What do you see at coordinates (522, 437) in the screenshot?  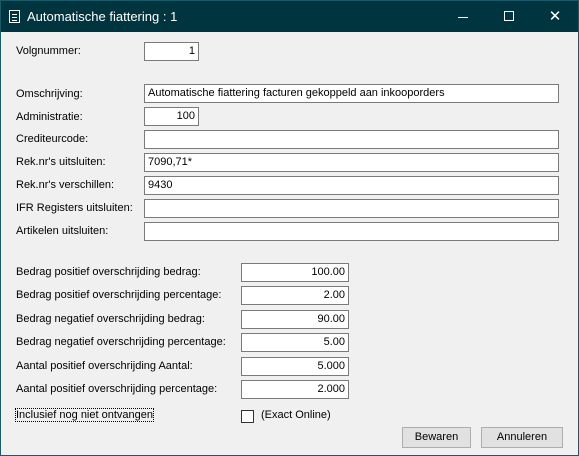 I see `cancel-button: Annuleren` at bounding box center [522, 437].